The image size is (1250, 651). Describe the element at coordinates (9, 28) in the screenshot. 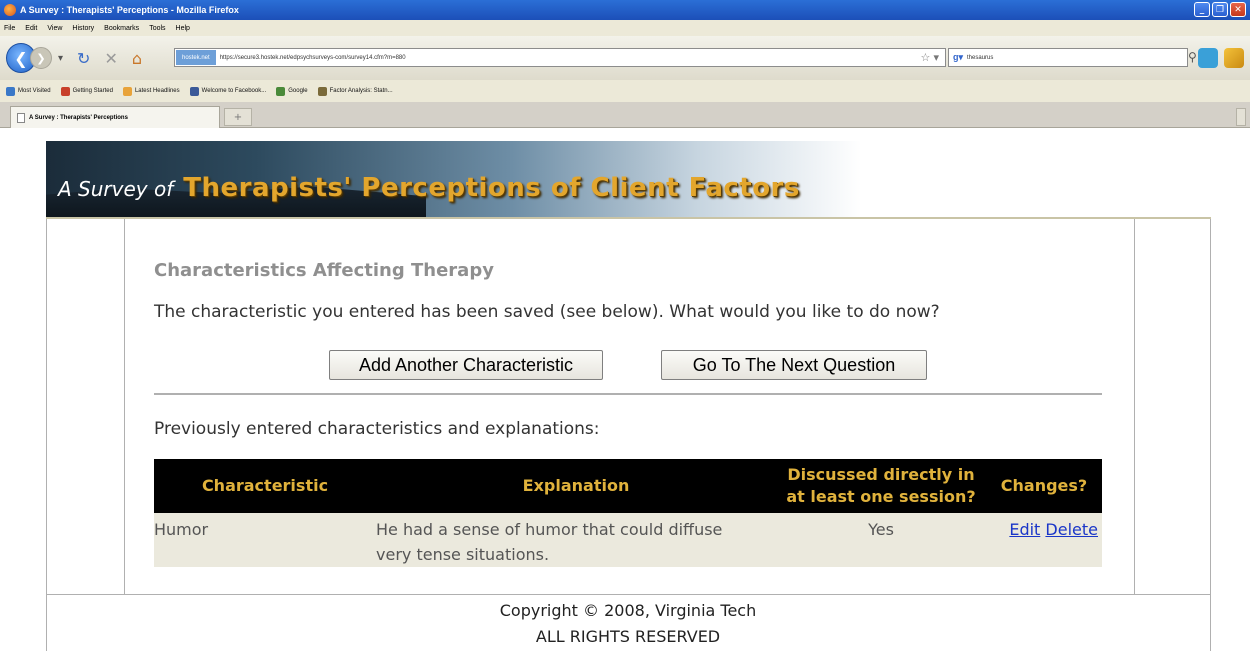

I see `menu-file: File` at that location.